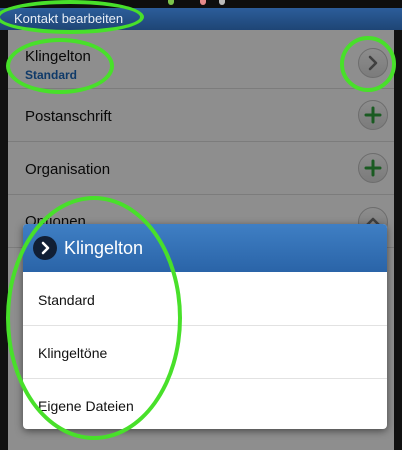  What do you see at coordinates (60, 66) in the screenshot?
I see `annotation-circle-ringtone` at bounding box center [60, 66].